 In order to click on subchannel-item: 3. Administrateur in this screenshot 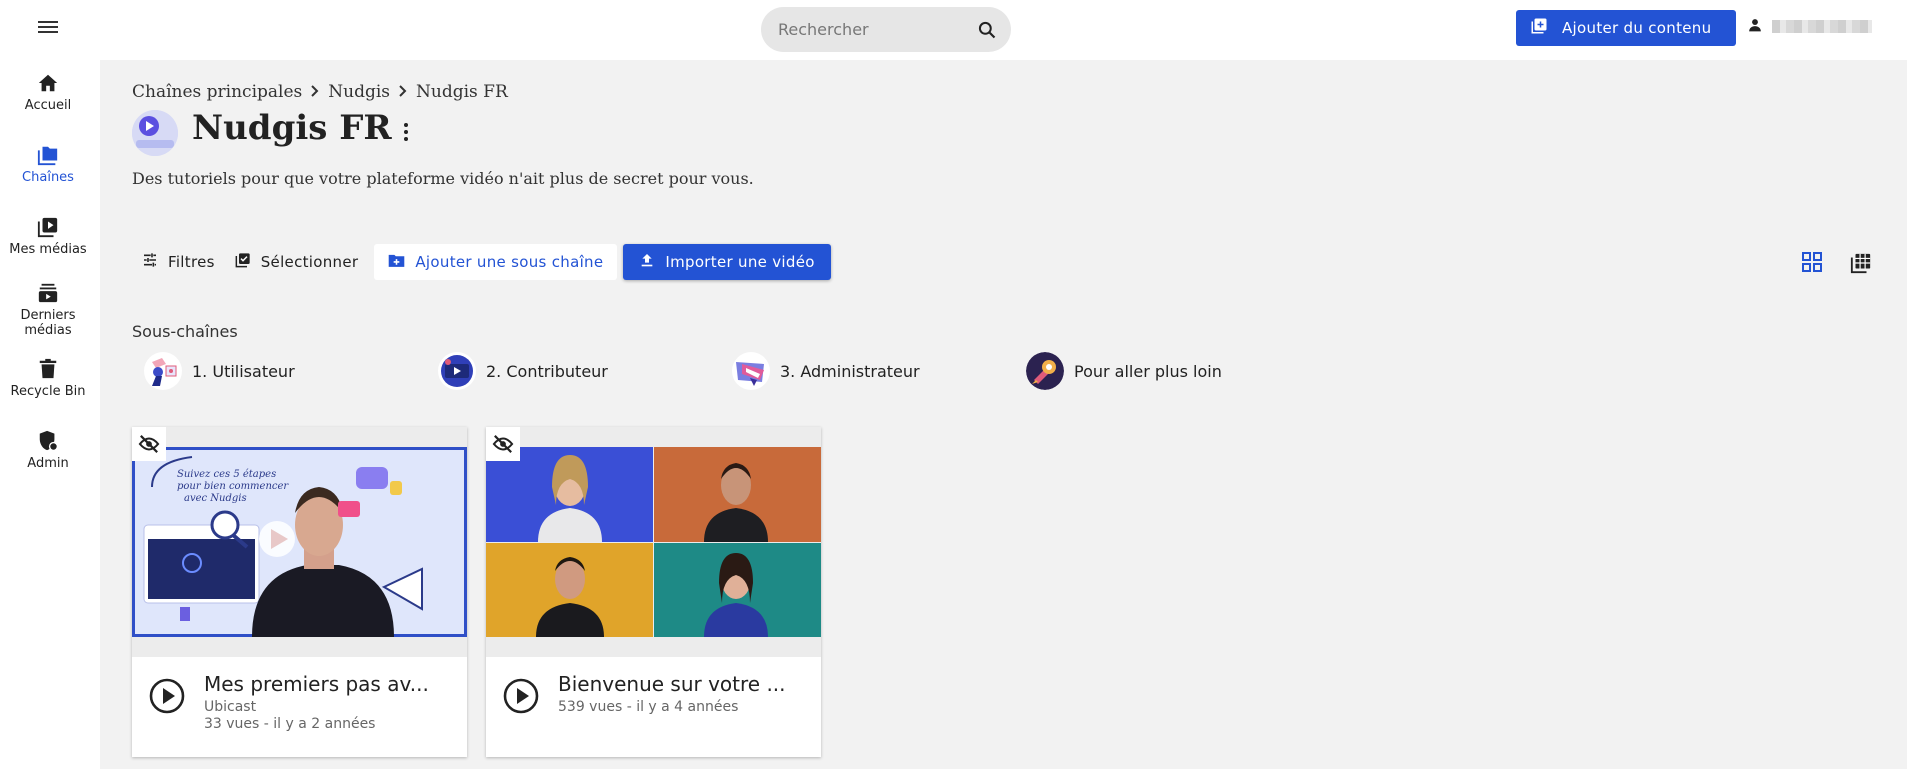, I will do `click(879, 371)`.